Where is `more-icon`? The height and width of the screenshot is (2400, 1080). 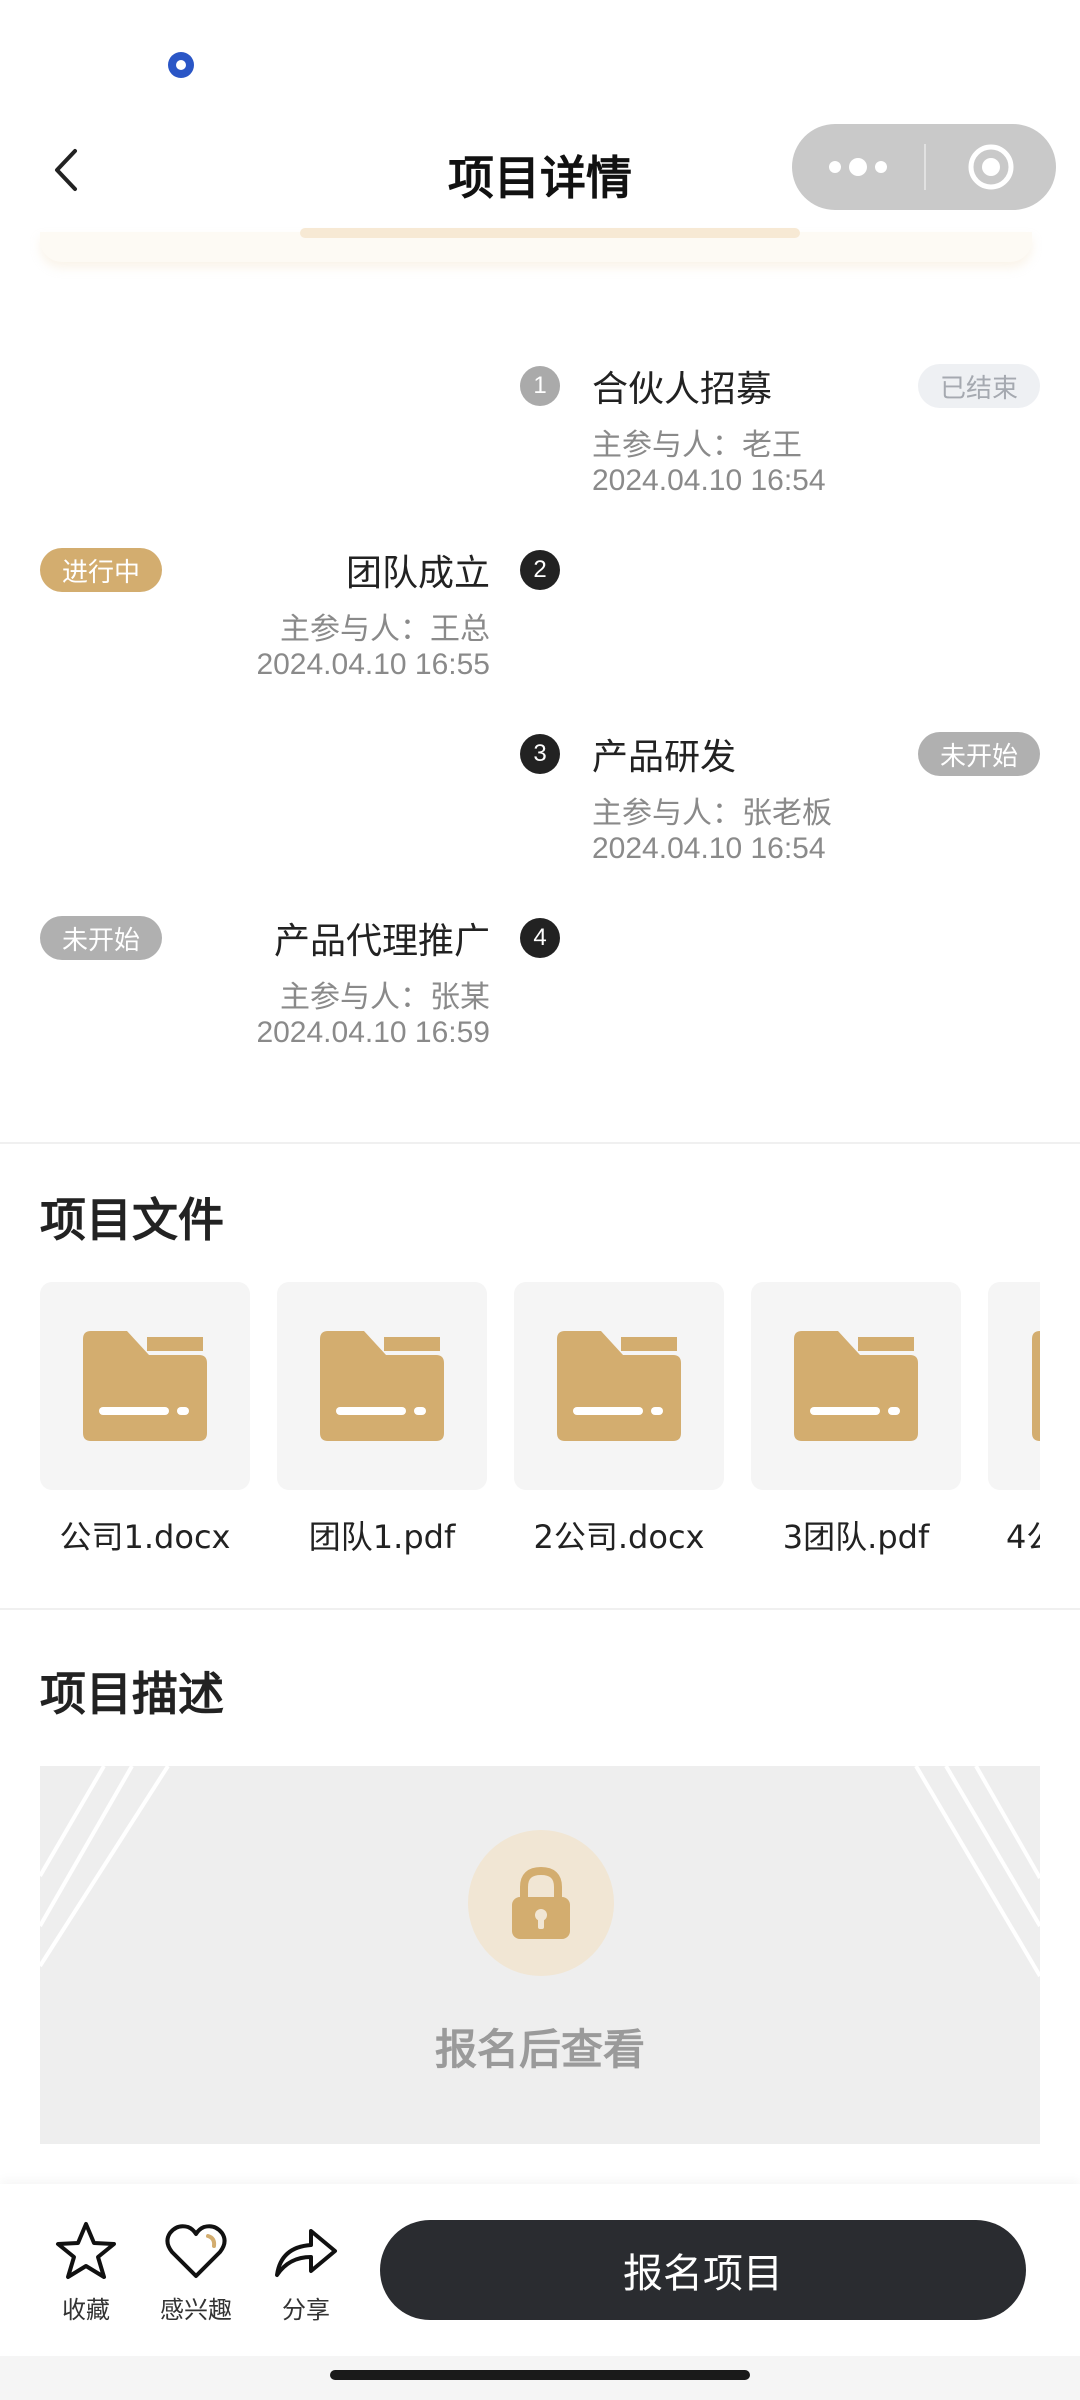
more-icon is located at coordinates (835, 167).